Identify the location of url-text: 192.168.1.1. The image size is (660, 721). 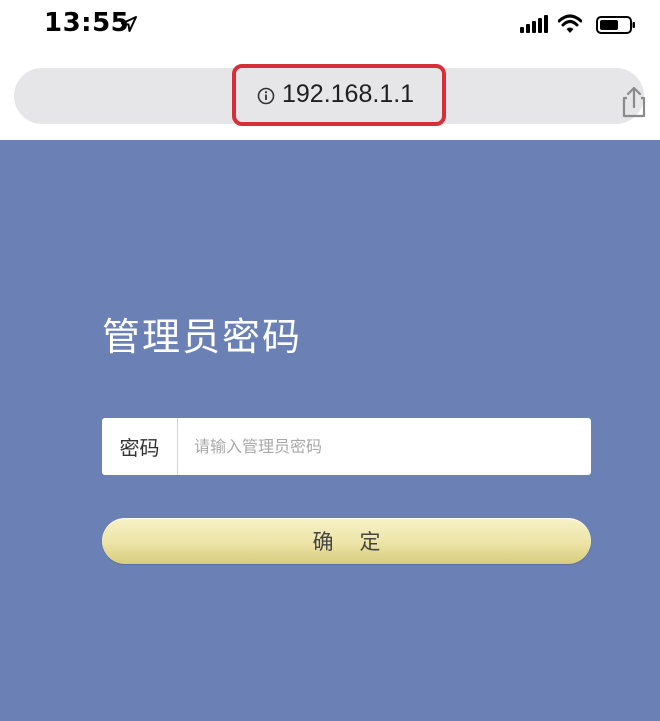
(348, 94).